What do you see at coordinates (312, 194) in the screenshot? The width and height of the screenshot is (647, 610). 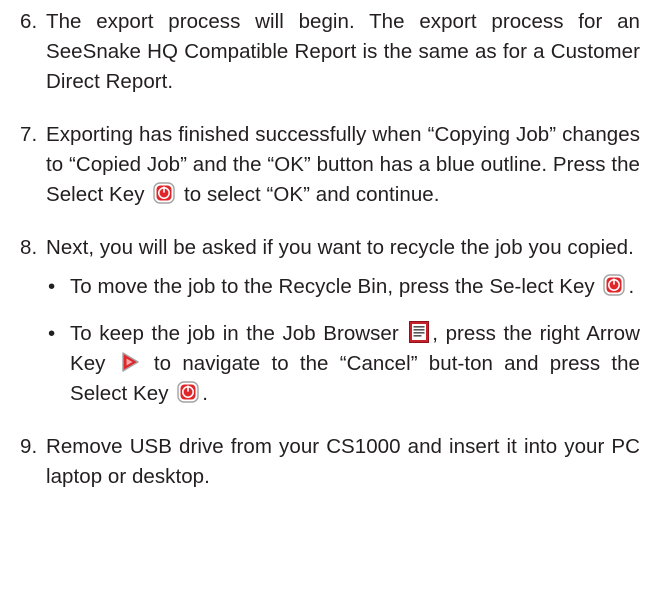 I see `step-text-continued: to select “OK” and continue.` at bounding box center [312, 194].